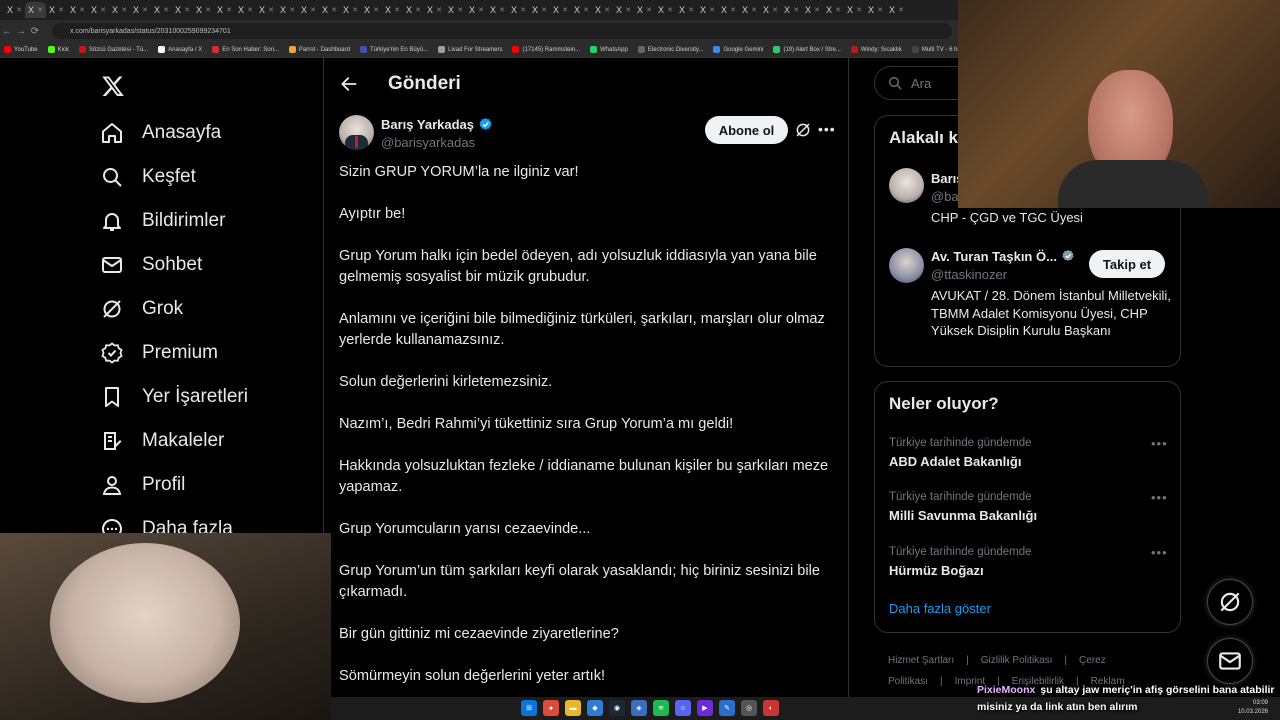 The height and width of the screenshot is (720, 1280). I want to click on trend-more-icon: •••, so click(1159, 552).